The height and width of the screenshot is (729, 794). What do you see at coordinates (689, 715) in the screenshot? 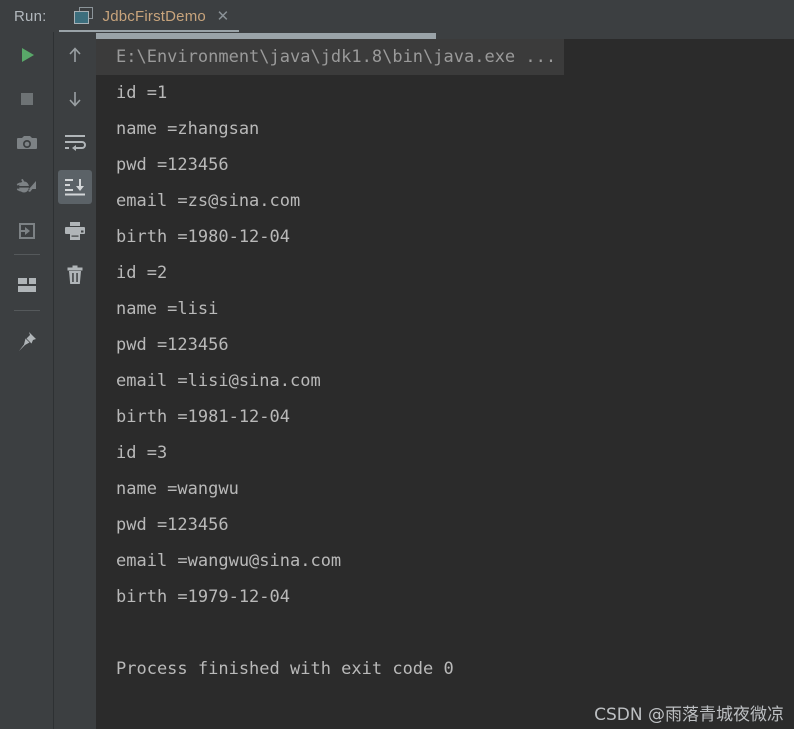
I see `watermark: CSDN @雨落青城夜微凉` at bounding box center [689, 715].